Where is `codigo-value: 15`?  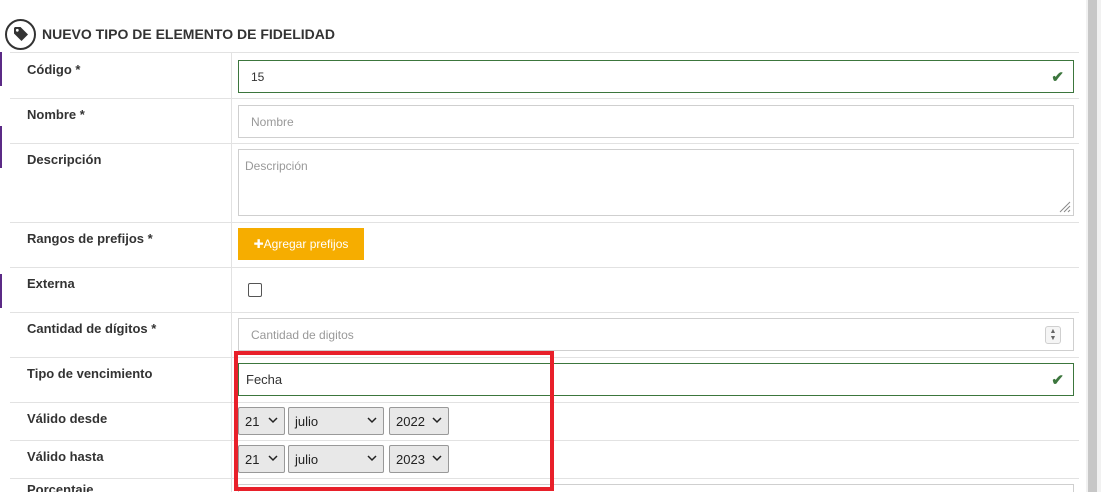 codigo-value: 15 is located at coordinates (258, 76).